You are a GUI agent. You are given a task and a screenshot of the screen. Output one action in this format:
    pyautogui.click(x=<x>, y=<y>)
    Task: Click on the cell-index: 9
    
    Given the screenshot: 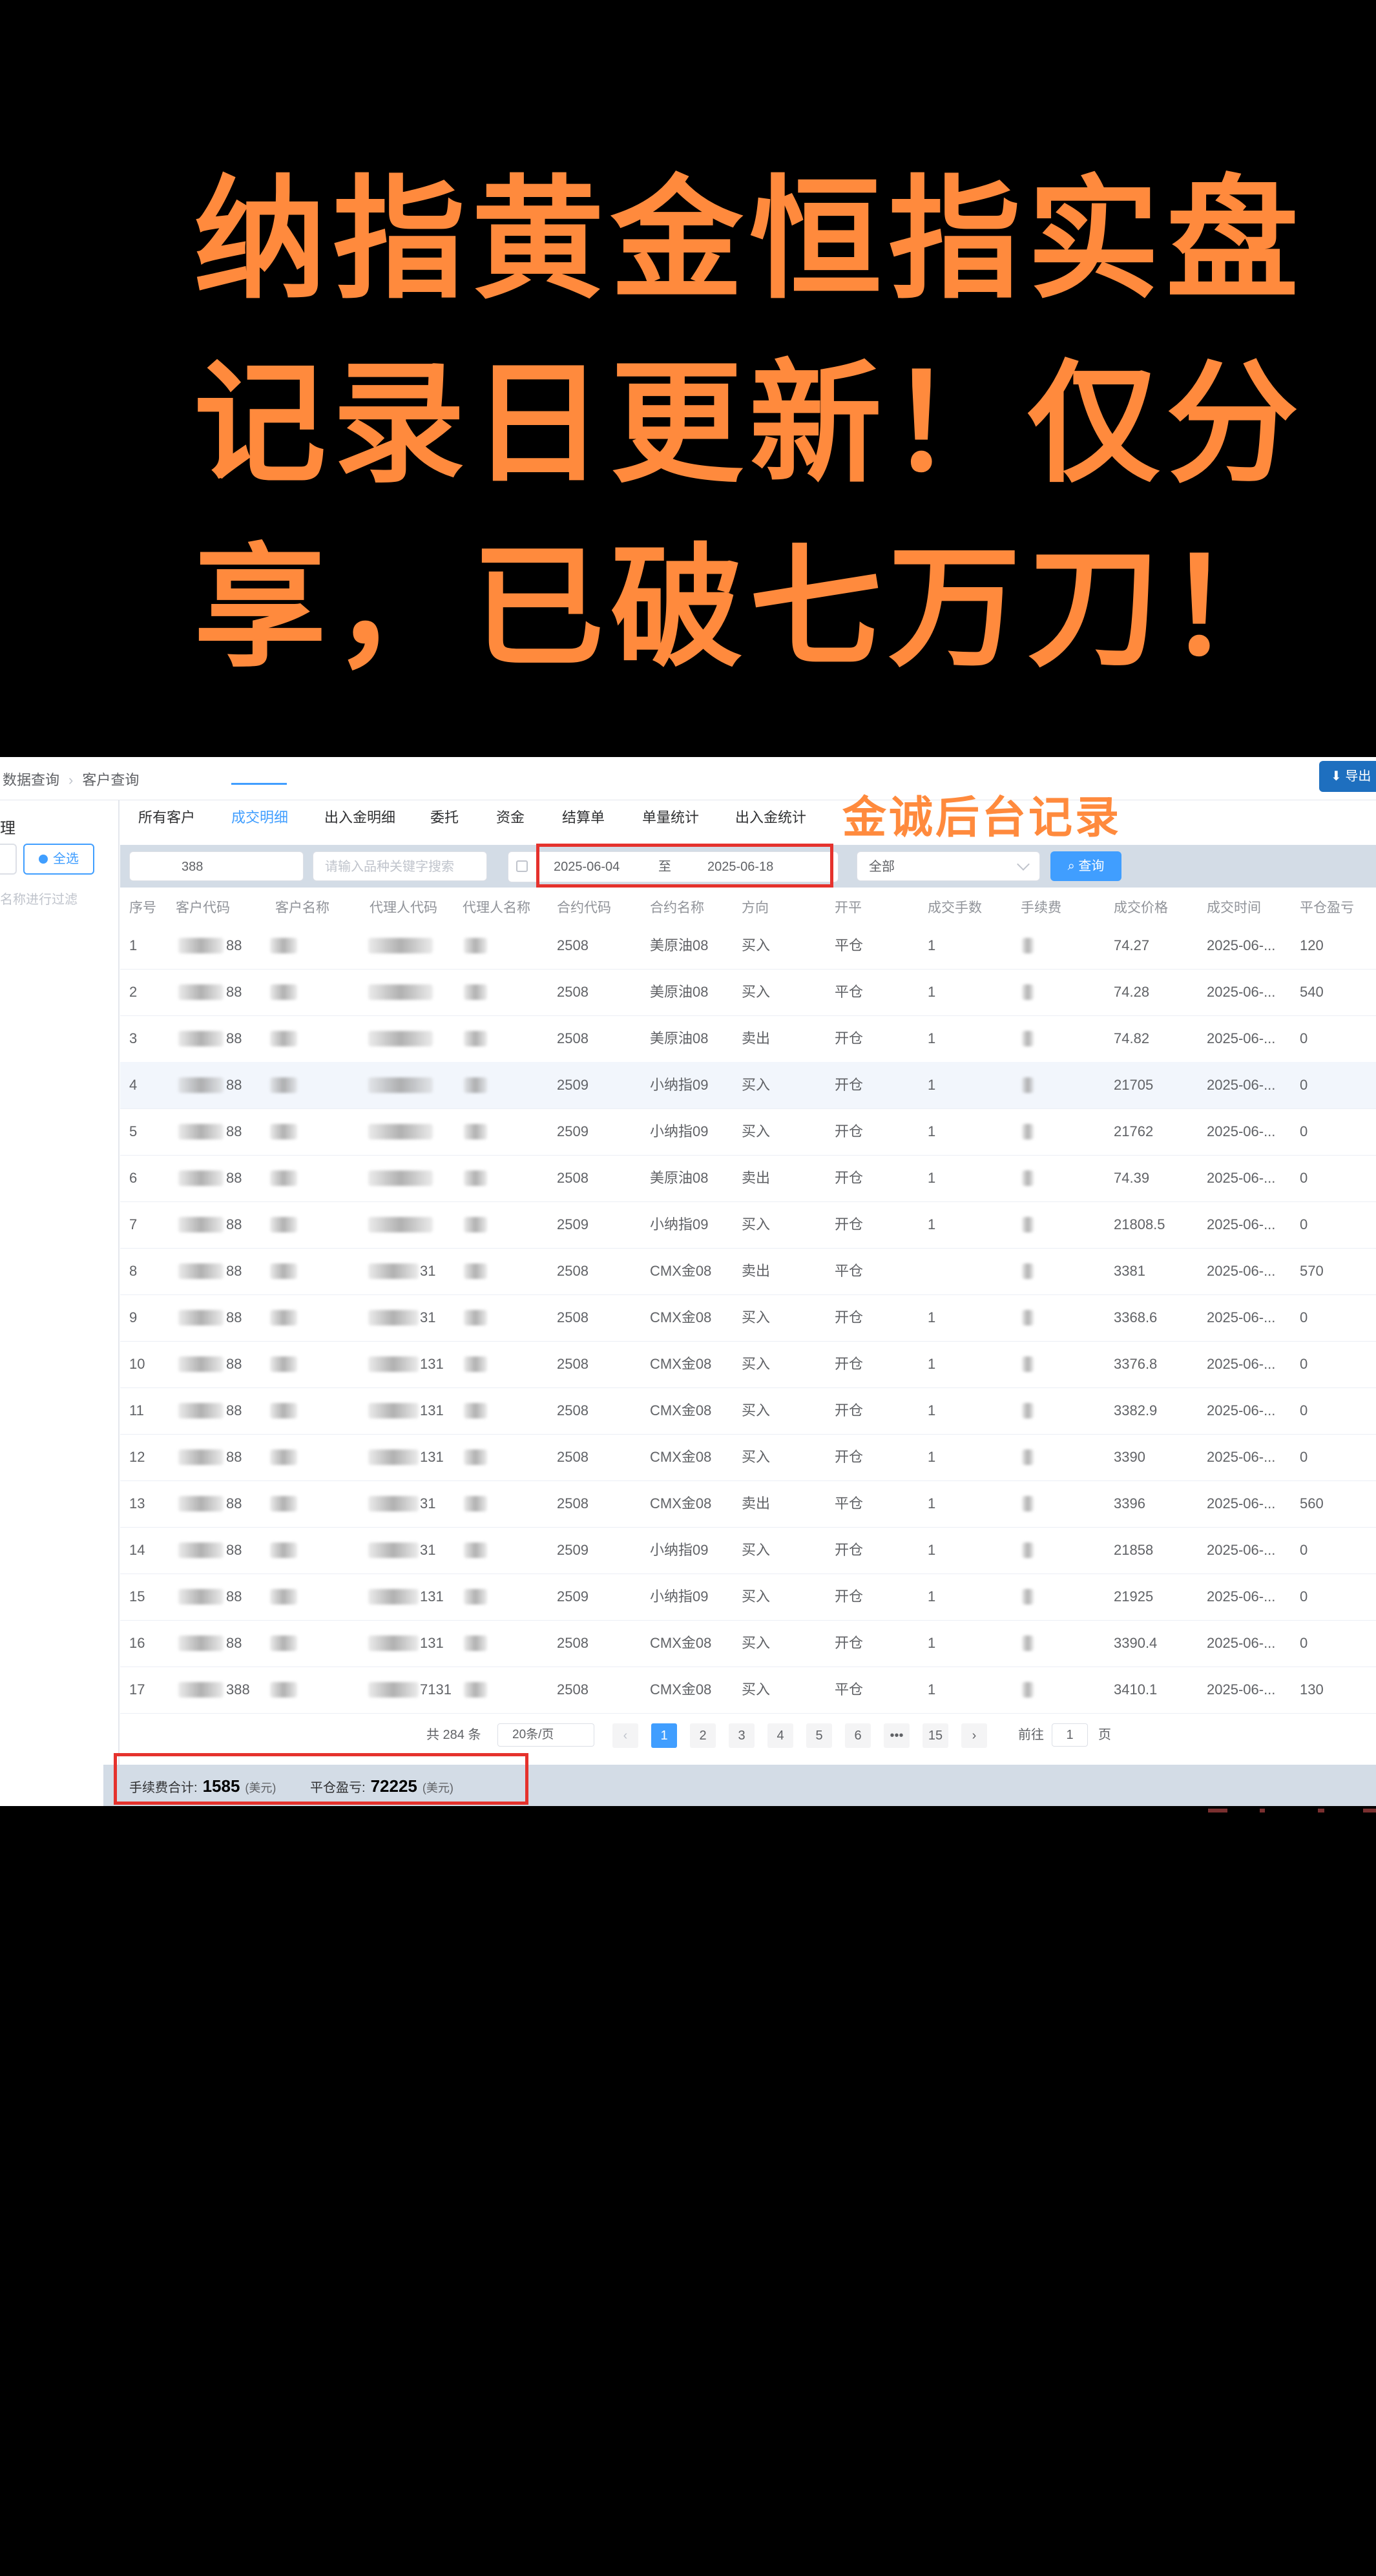 What is the action you would take?
    pyautogui.click(x=133, y=1317)
    